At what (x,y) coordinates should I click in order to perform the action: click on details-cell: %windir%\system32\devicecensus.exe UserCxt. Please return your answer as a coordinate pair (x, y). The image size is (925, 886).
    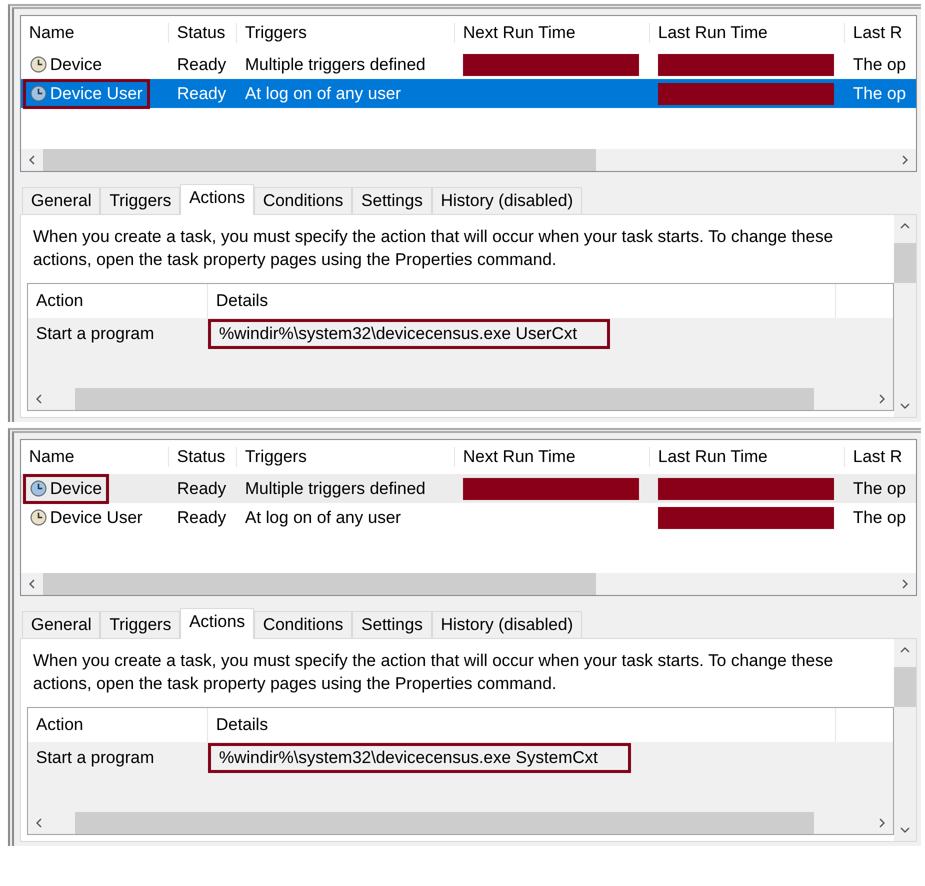
    Looking at the image, I should click on (409, 334).